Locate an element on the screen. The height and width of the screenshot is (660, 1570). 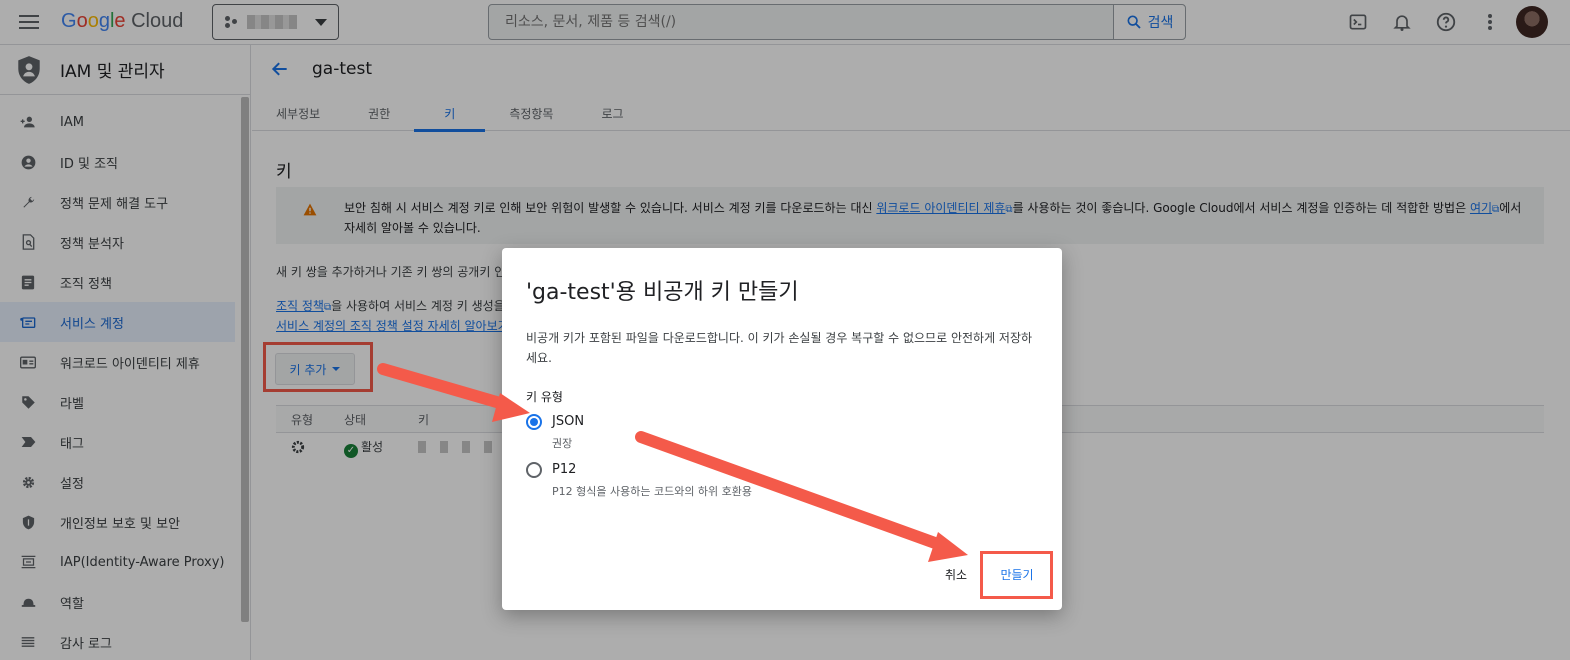
key-type-label: 키 유형 is located at coordinates (544, 397).